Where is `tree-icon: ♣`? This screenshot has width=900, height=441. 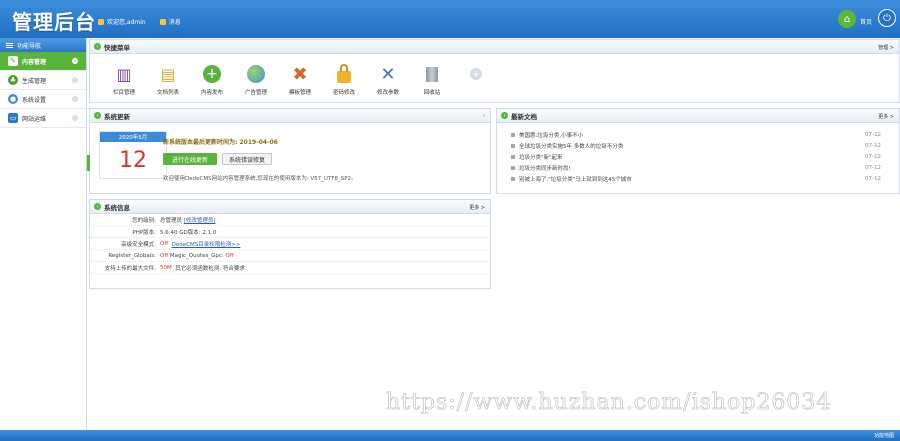
tree-icon: ♣ is located at coordinates (13, 80).